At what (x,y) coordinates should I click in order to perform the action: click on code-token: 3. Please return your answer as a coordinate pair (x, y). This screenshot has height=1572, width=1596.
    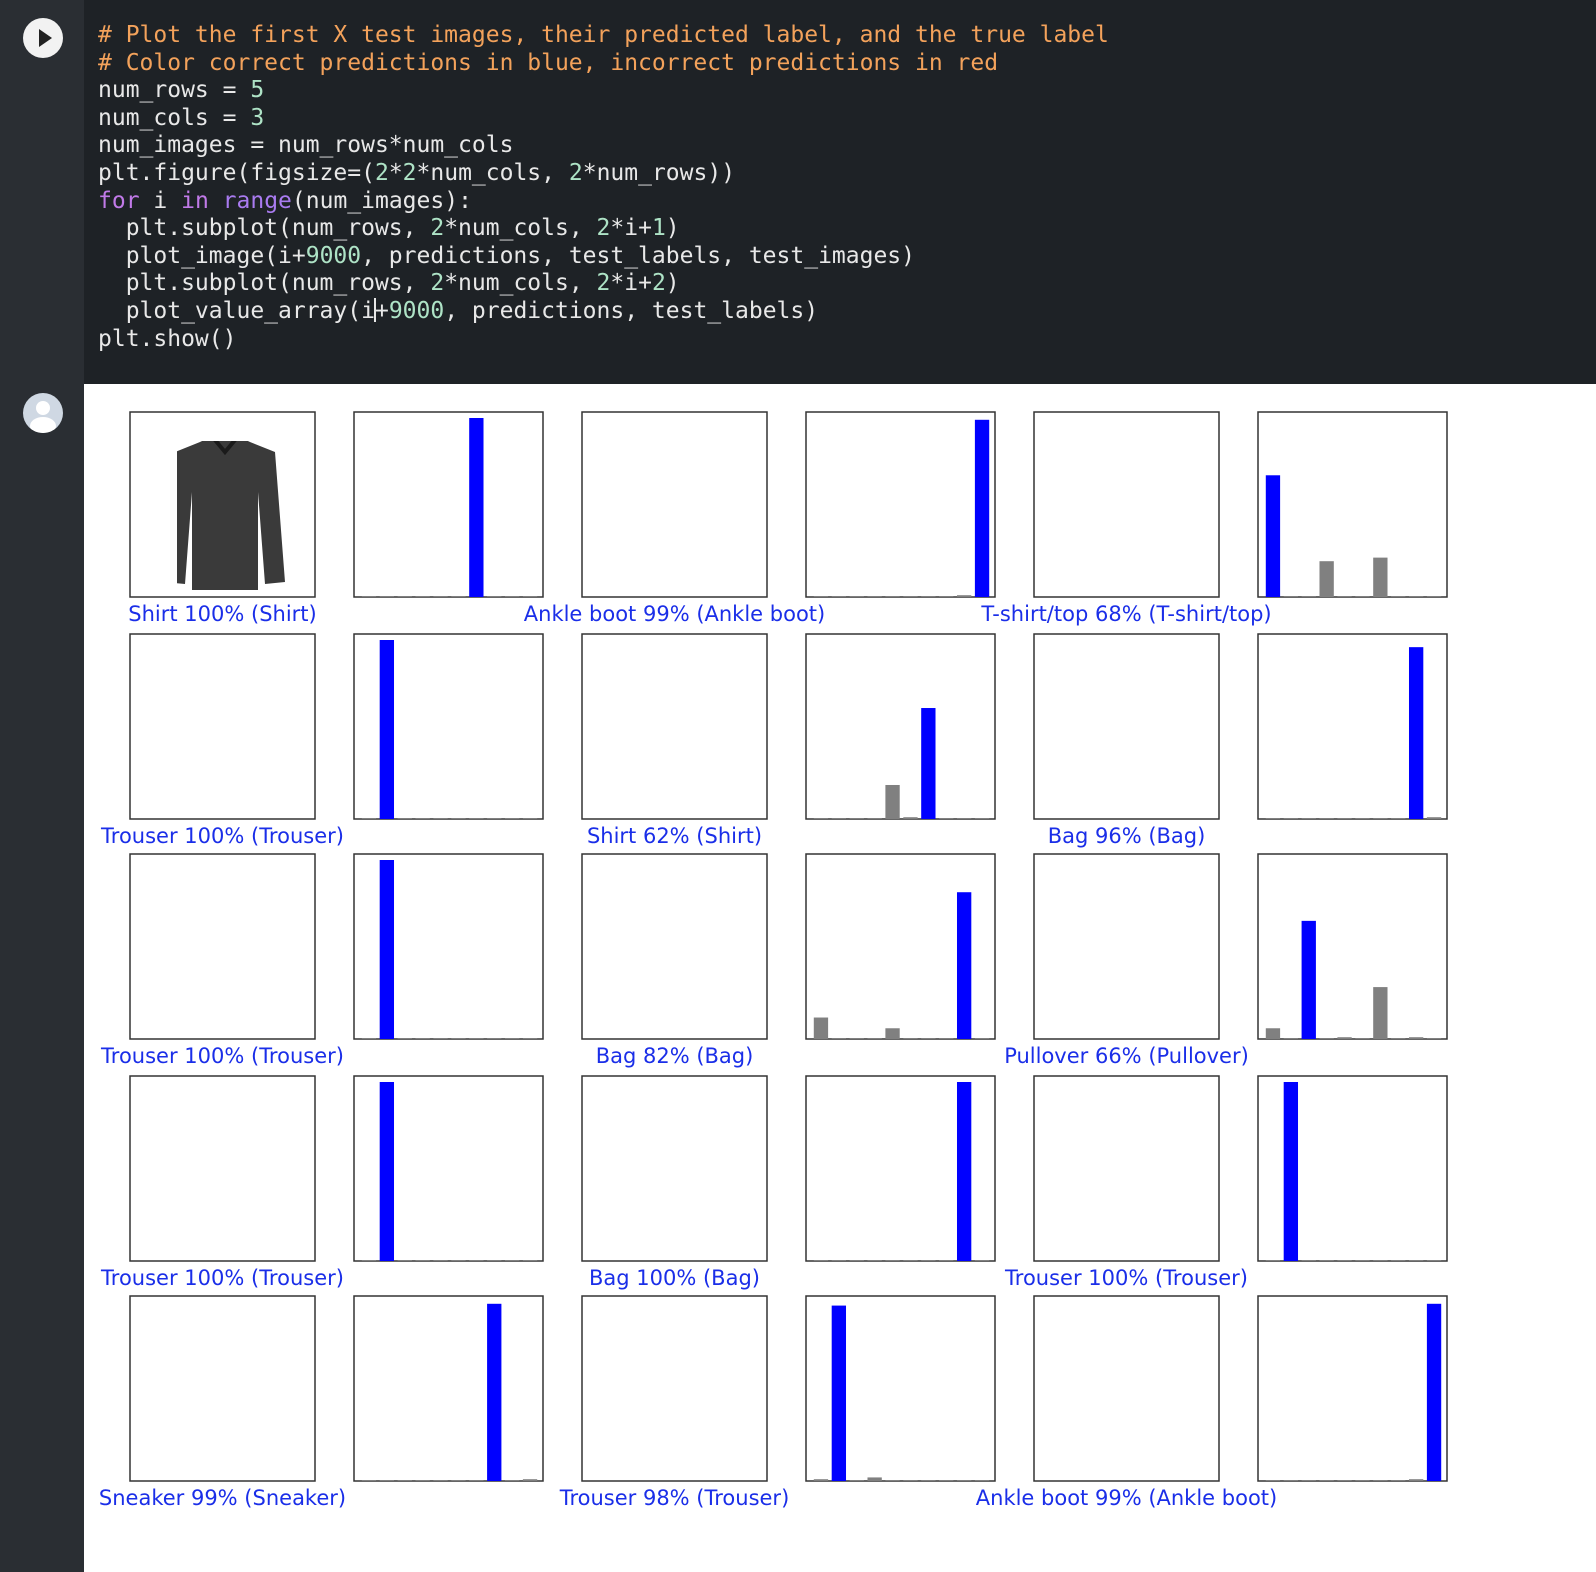
    Looking at the image, I should click on (257, 117).